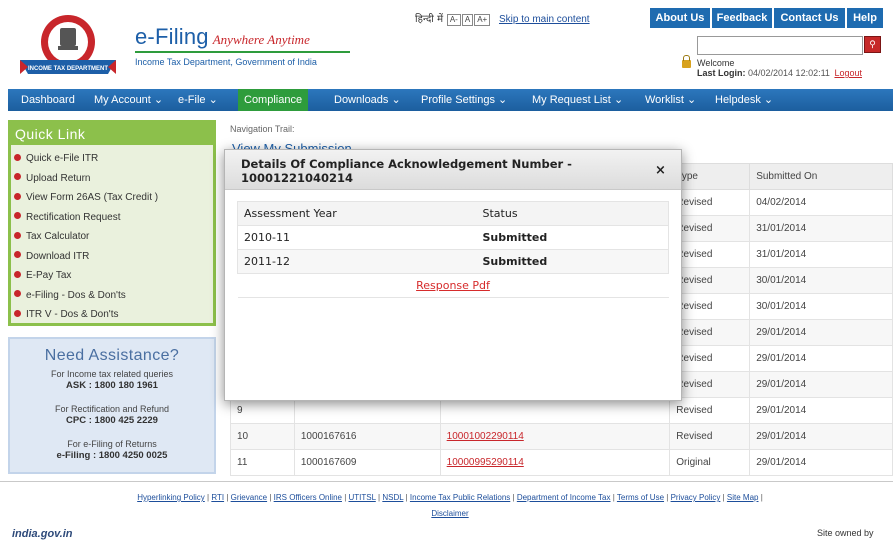 This screenshot has height=540, width=893. Describe the element at coordinates (113, 296) in the screenshot. I see `quick-link-item: e-Filing - Dos & Don'ts` at that location.